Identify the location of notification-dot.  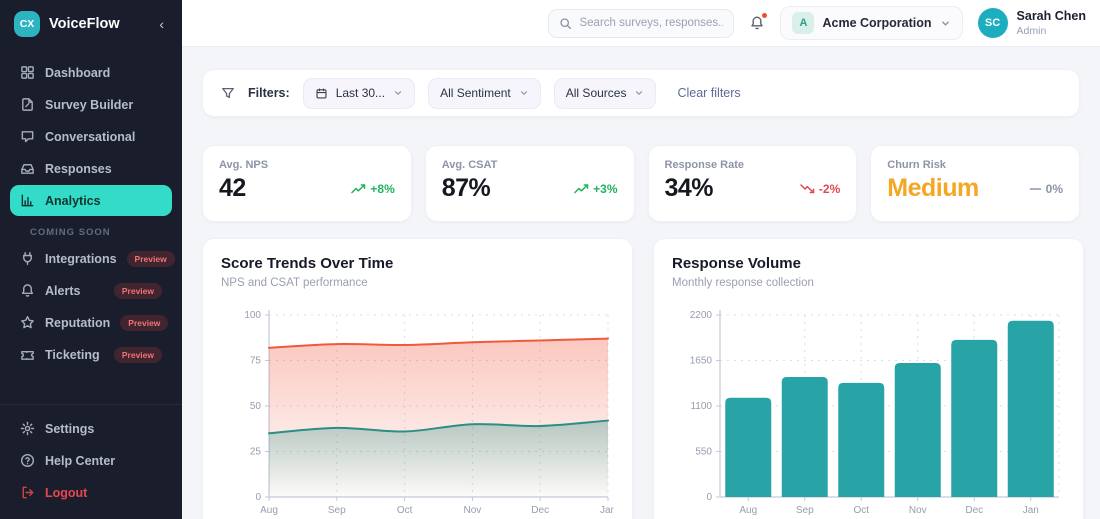
(765, 15).